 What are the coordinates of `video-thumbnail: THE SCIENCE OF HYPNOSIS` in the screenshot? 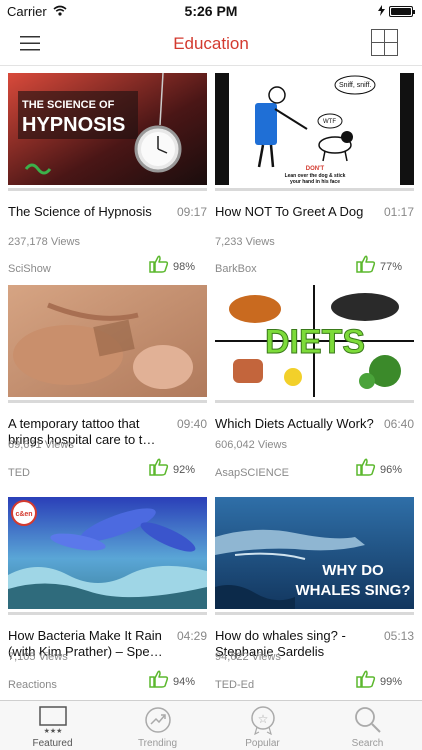 It's located at (107, 129).